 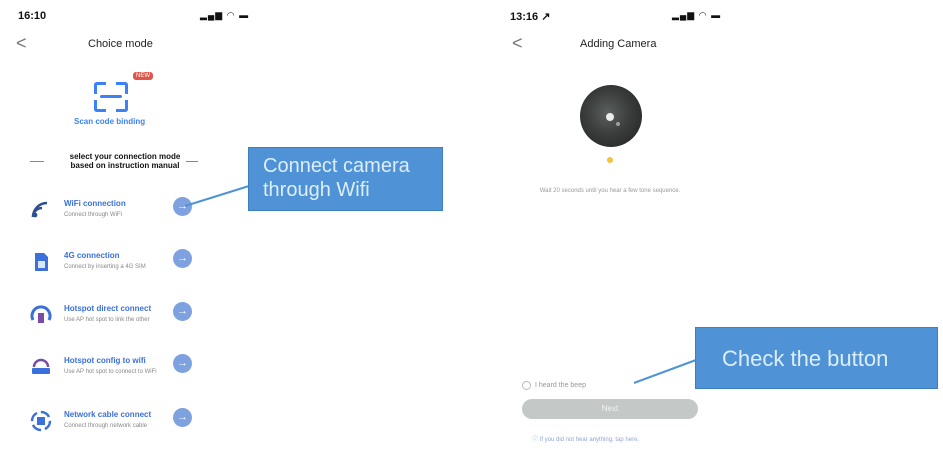 I want to click on callout-connect-wifi: Connect camera through Wifi, so click(x=345, y=179).